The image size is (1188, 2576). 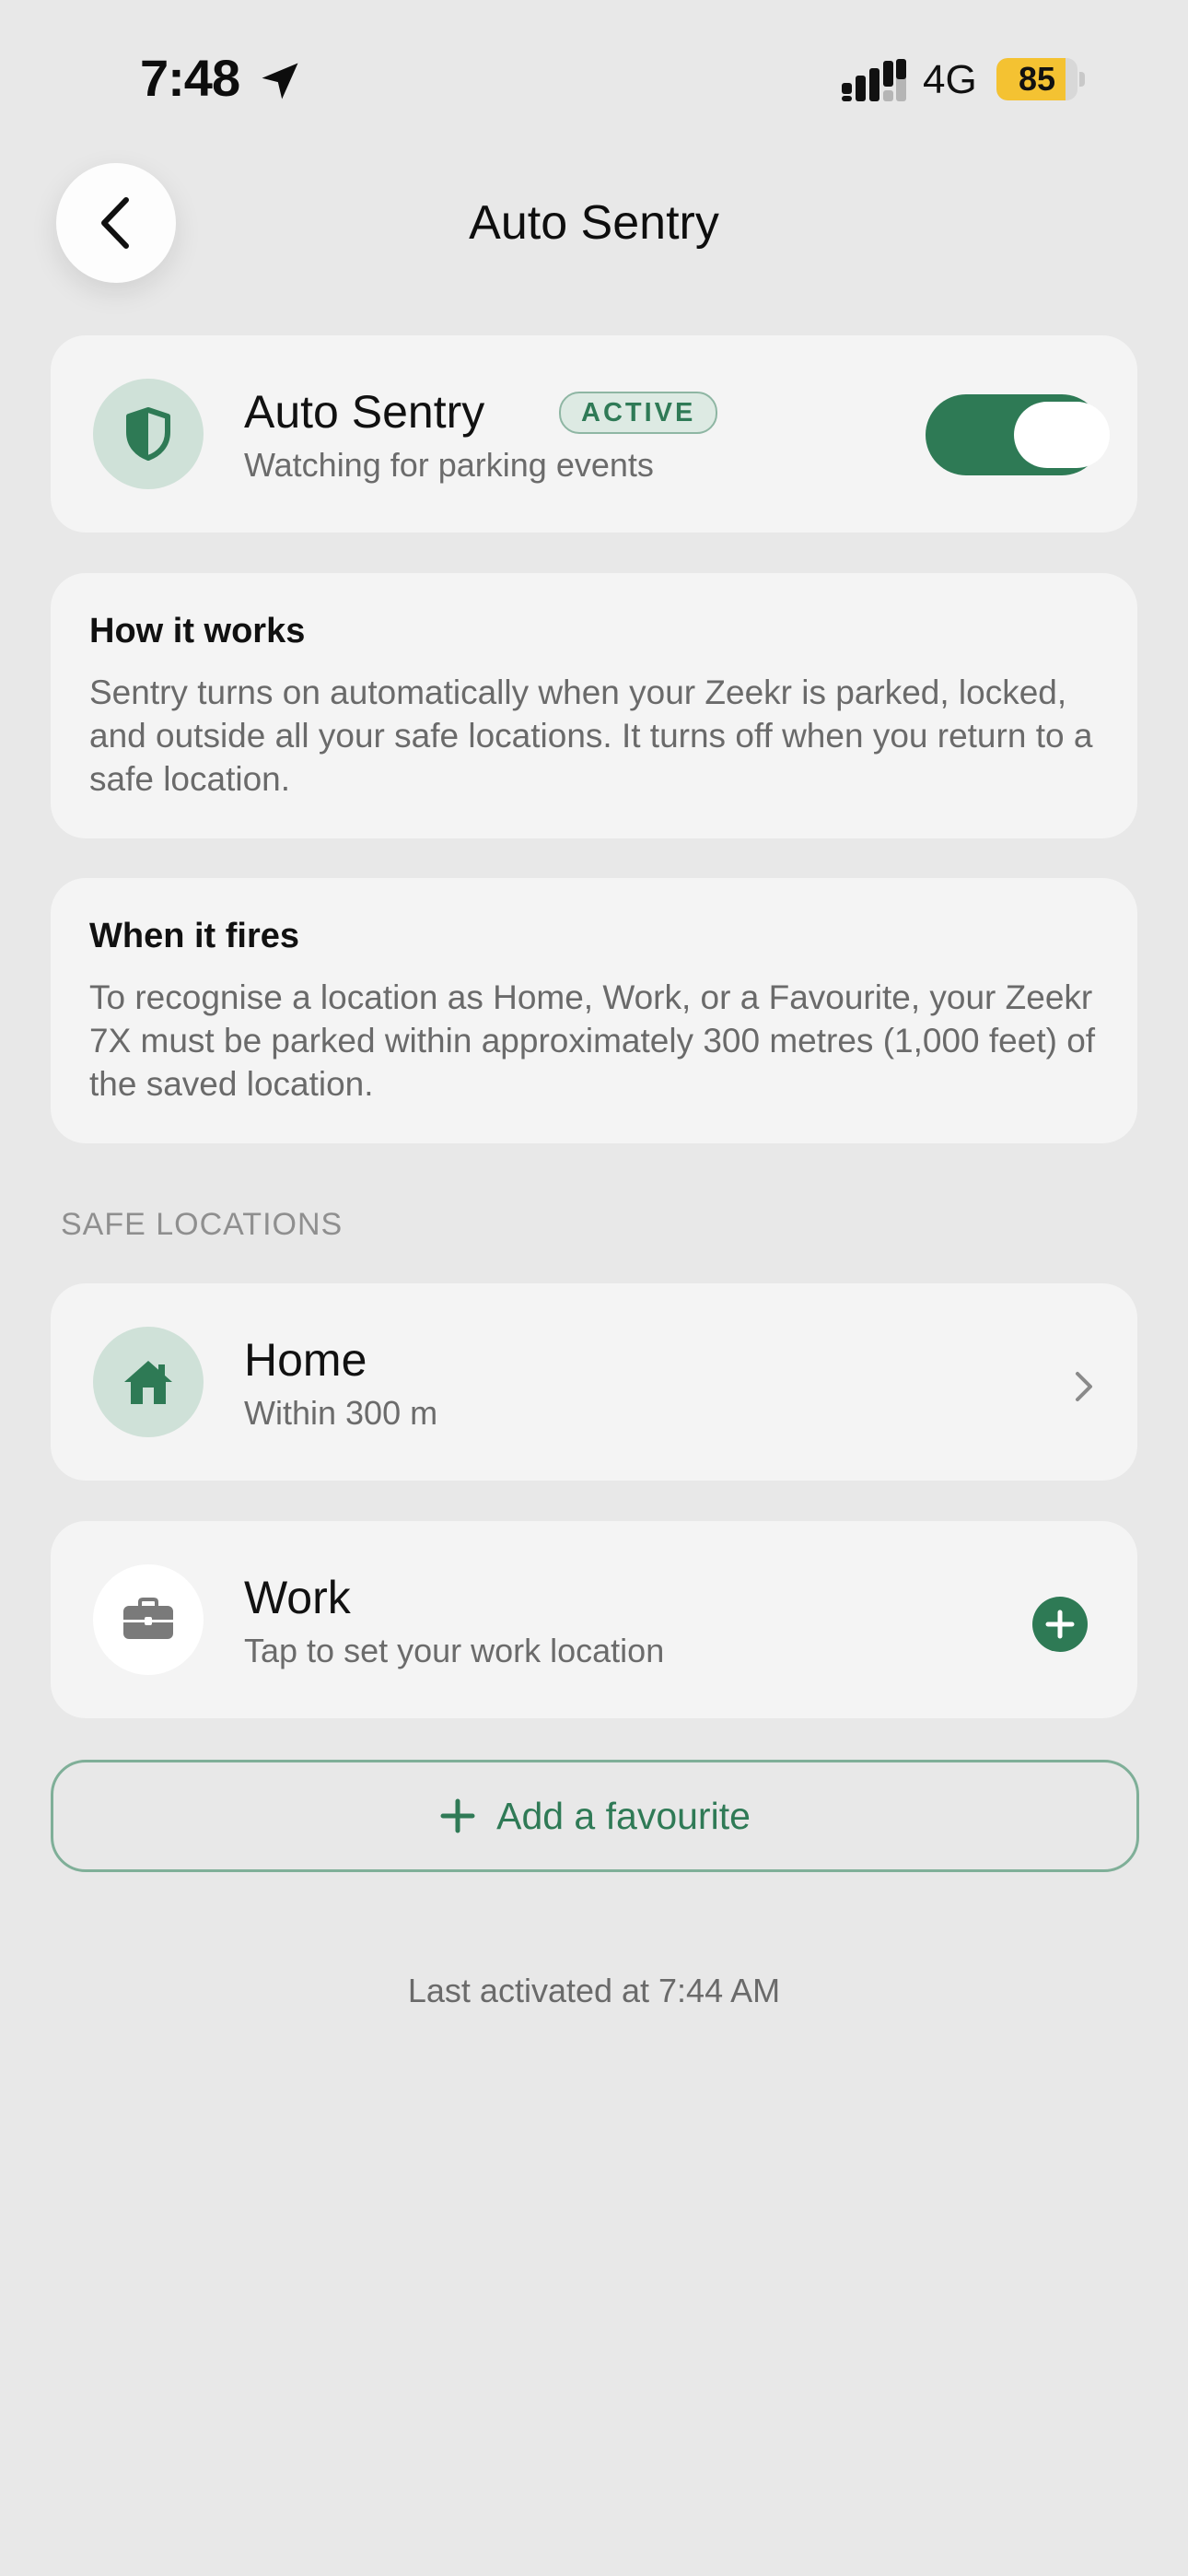 What do you see at coordinates (1084, 1386) in the screenshot?
I see `chevron-right-icon` at bounding box center [1084, 1386].